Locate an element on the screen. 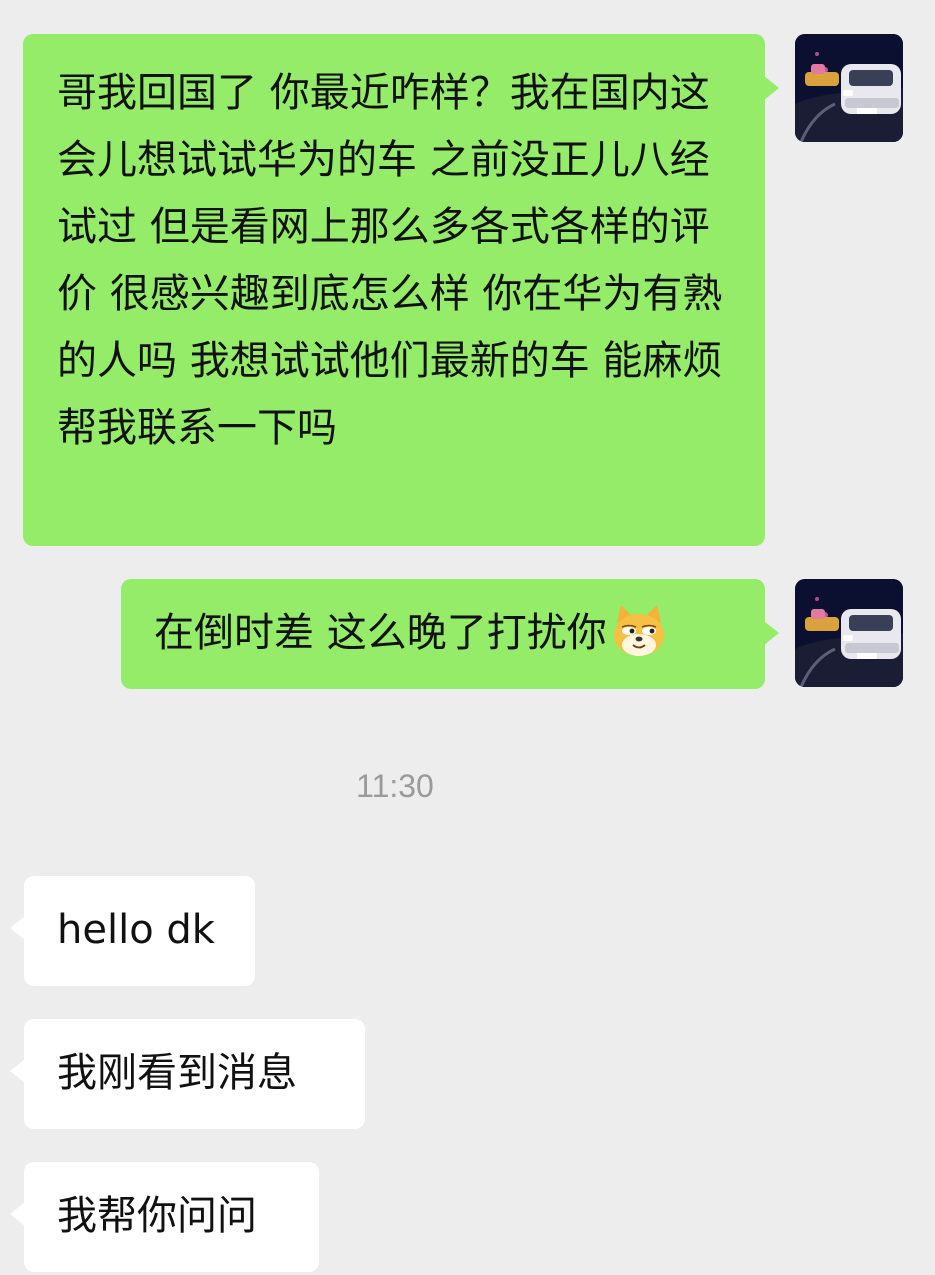 This screenshot has width=935, height=1275. message-bubble-incoming: hello dk is located at coordinates (132, 931).